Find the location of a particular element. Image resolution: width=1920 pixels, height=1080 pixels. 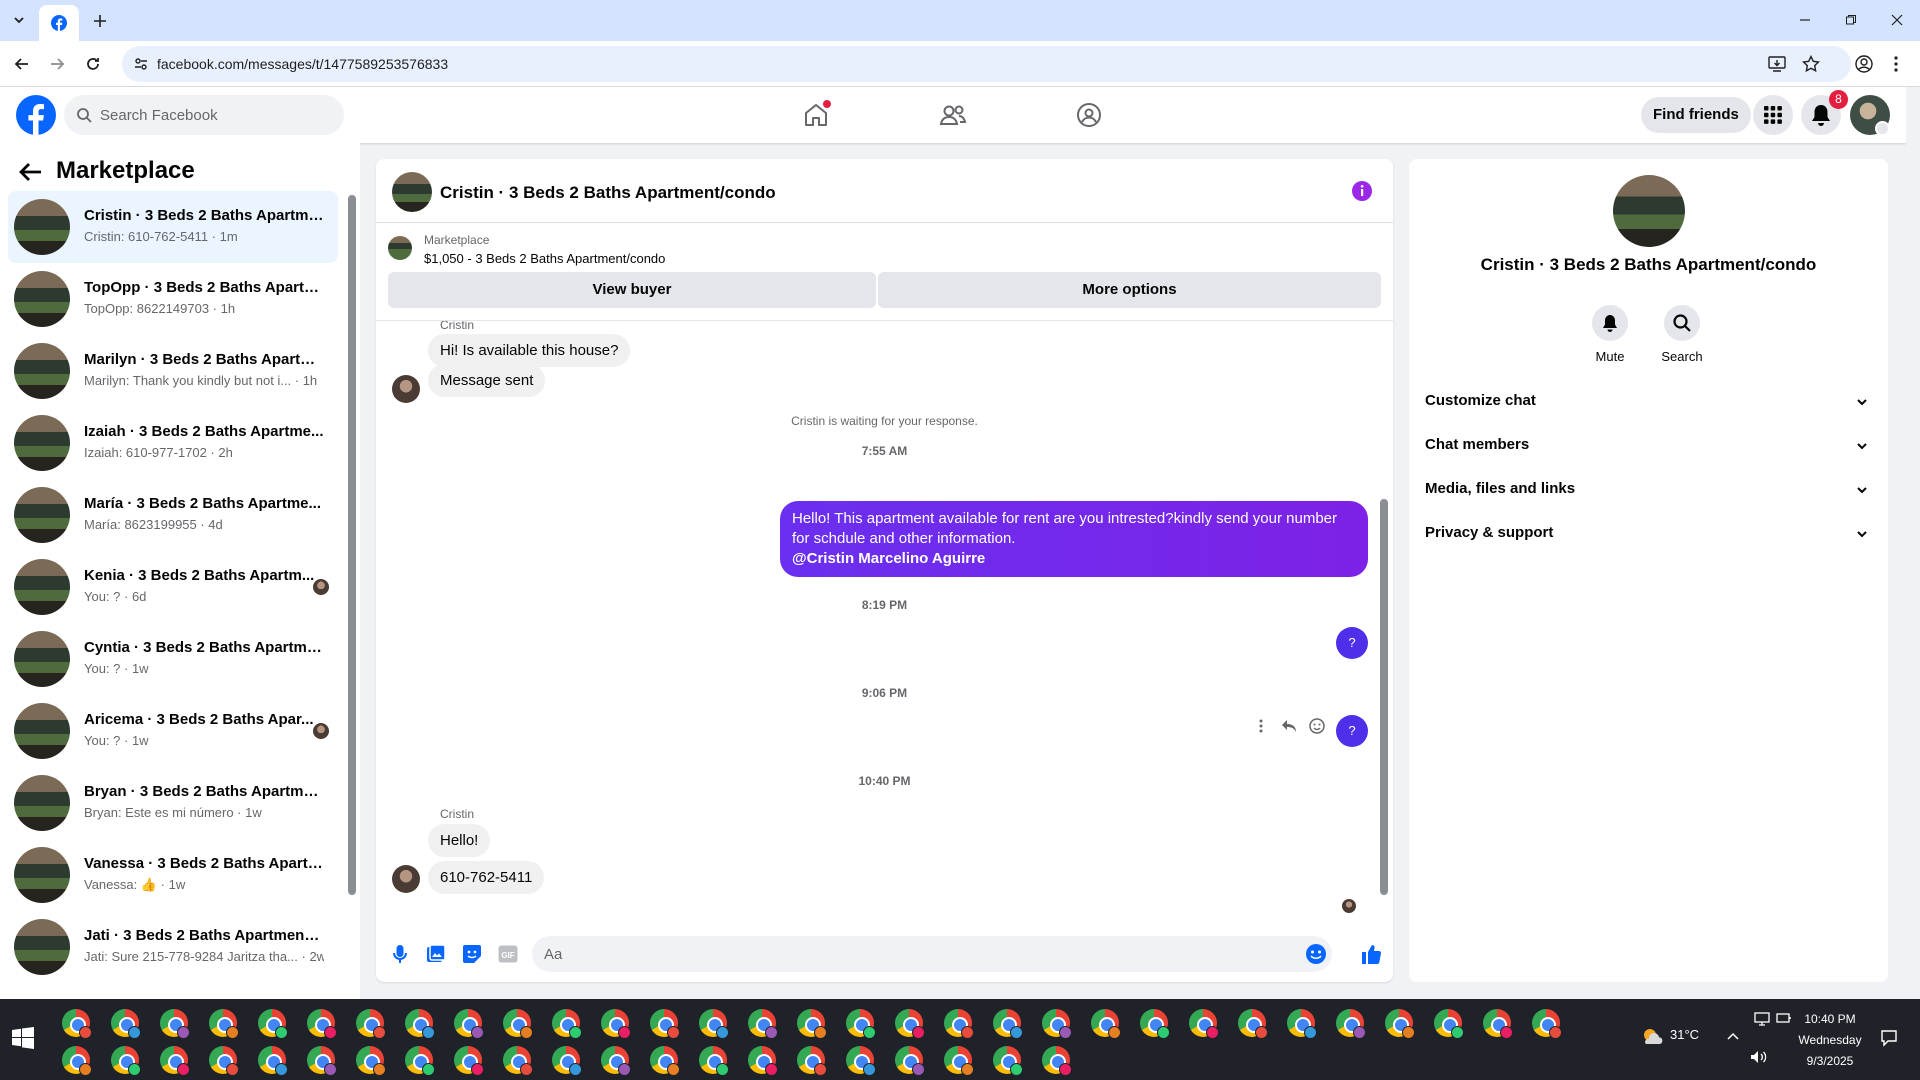

forward-button is located at coordinates (57, 64).